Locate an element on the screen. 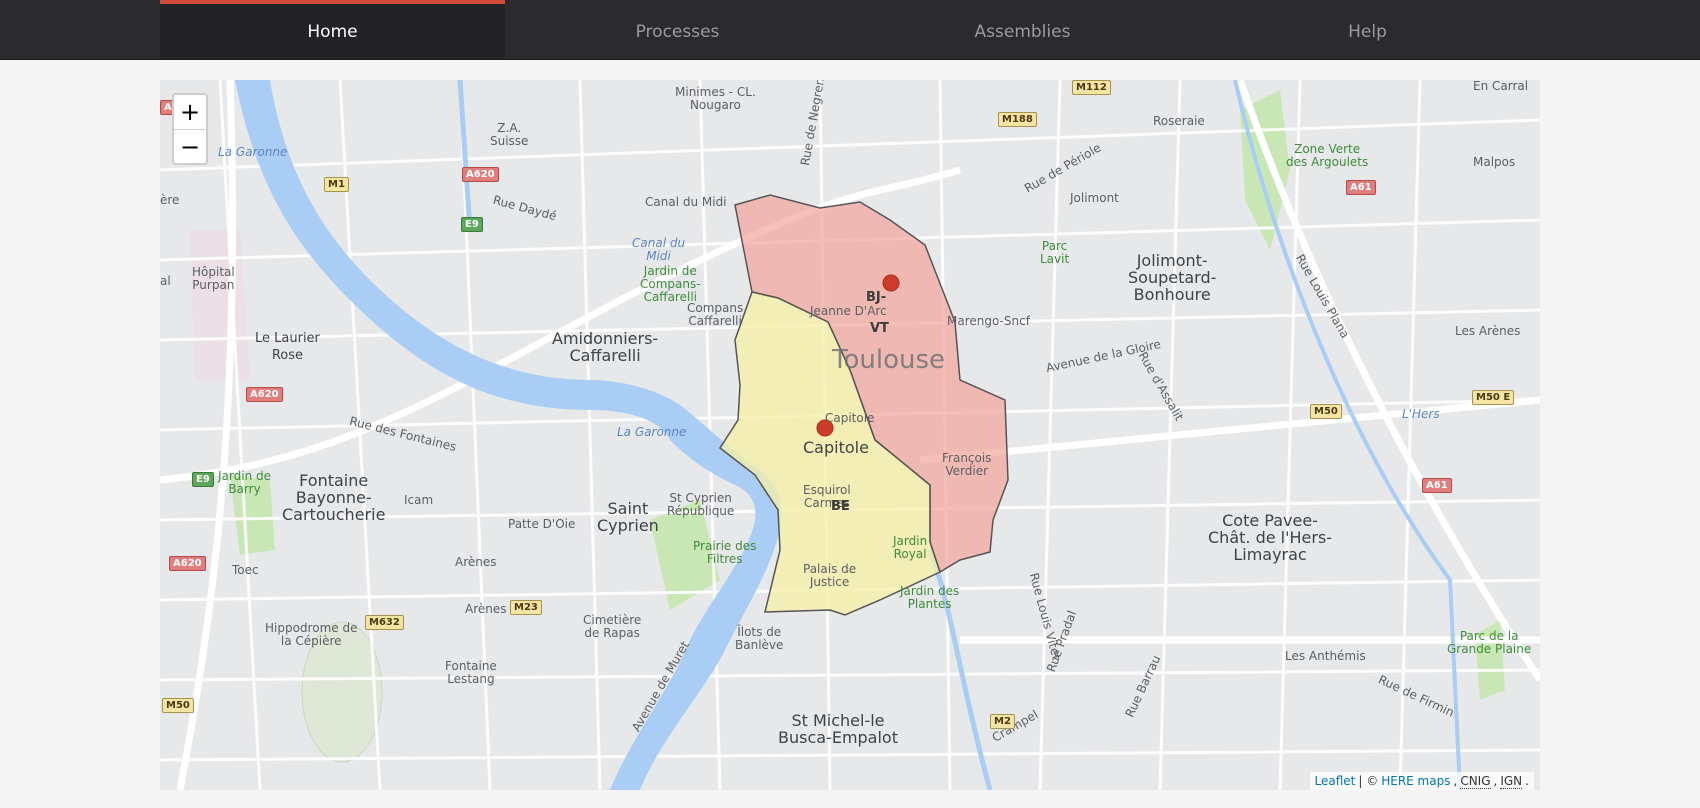 This screenshot has width=1700, height=808. tab-assemblies: Assemblies is located at coordinates (1022, 29).